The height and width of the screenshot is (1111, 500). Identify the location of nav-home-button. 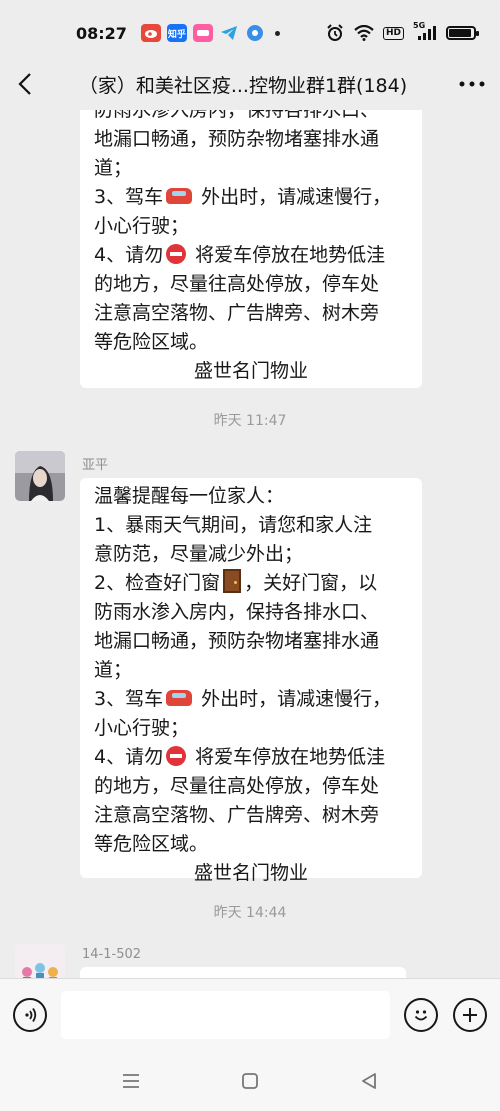
(250, 1081).